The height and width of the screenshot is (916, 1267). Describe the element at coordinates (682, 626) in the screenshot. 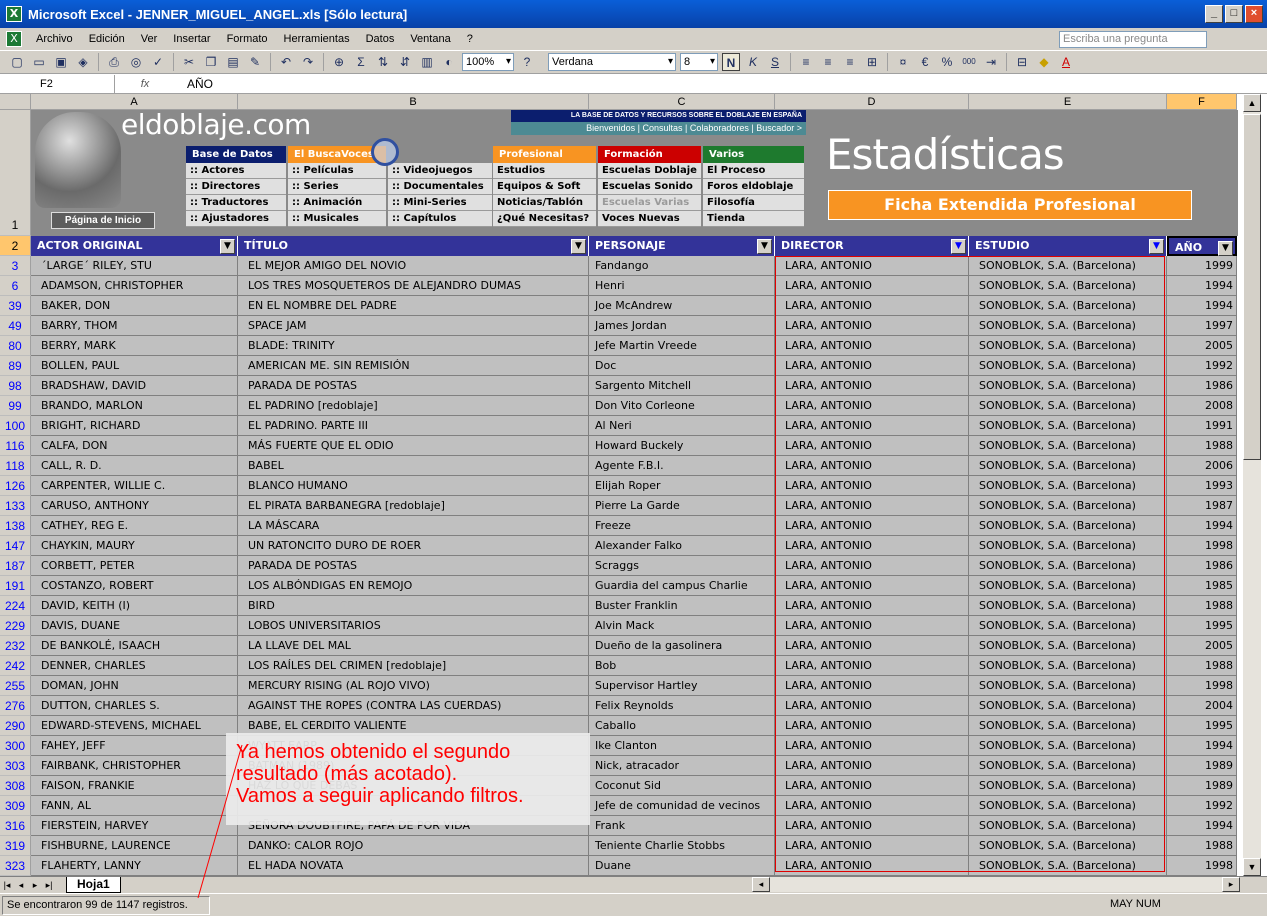

I see `table-cell: Alvin Mack` at that location.